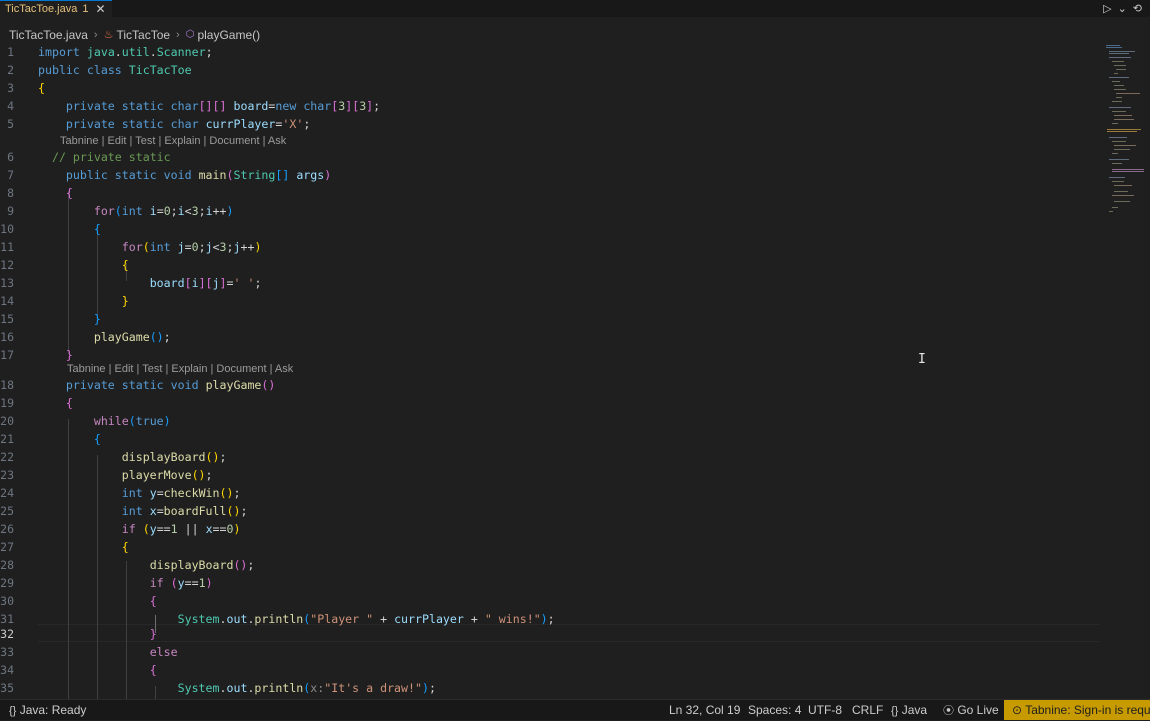  Describe the element at coordinates (1077, 710) in the screenshot. I see `tabnine-signin-status: ⊙ Tabnine: Sign-in is required` at that location.